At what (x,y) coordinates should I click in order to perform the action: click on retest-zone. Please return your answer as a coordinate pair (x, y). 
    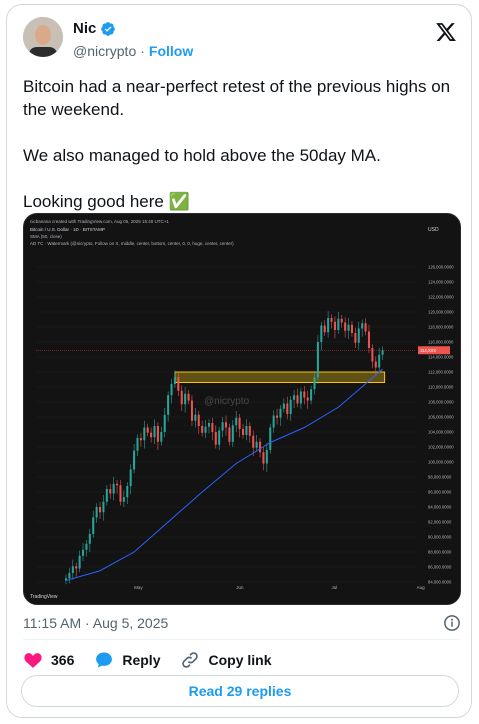
    Looking at the image, I should click on (280, 377).